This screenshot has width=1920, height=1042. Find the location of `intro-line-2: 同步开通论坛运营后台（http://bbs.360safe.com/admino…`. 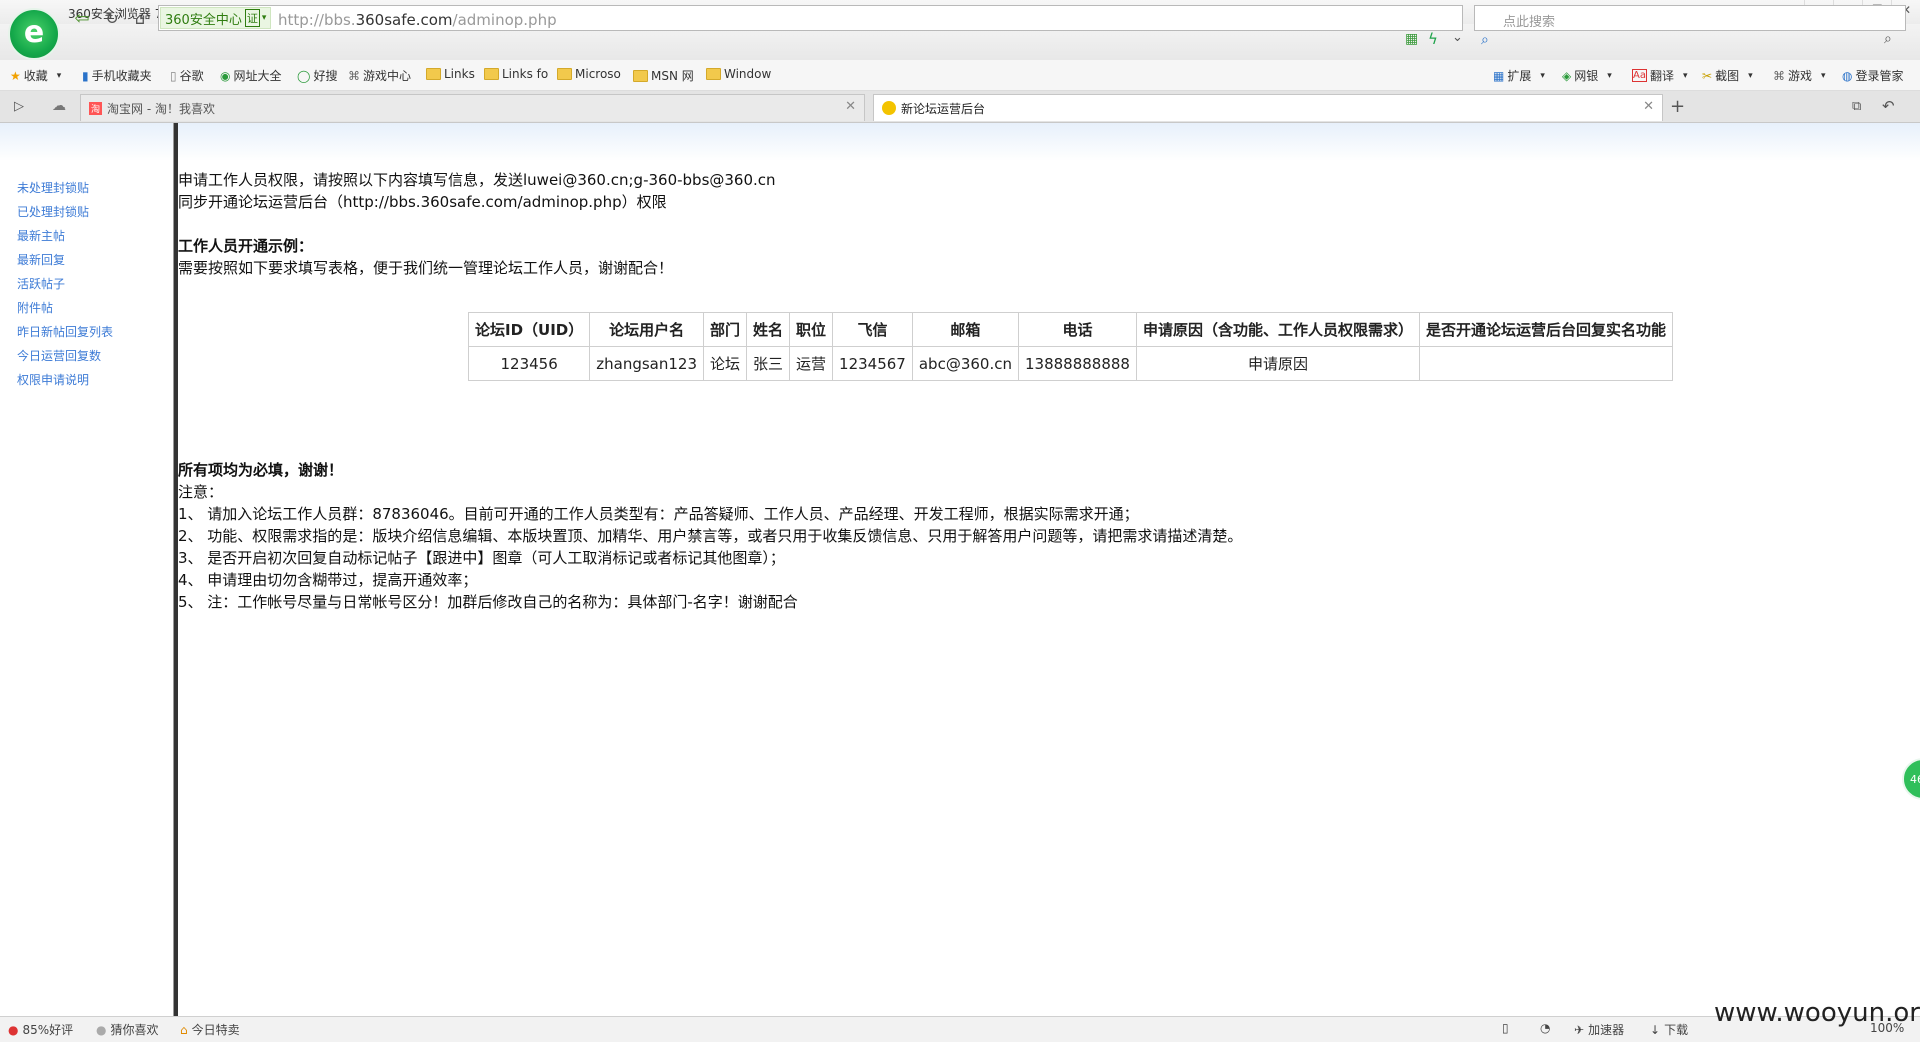

intro-line-2: 同步开通论坛运营后台（http://bbs.360safe.com/admino… is located at coordinates (422, 202).